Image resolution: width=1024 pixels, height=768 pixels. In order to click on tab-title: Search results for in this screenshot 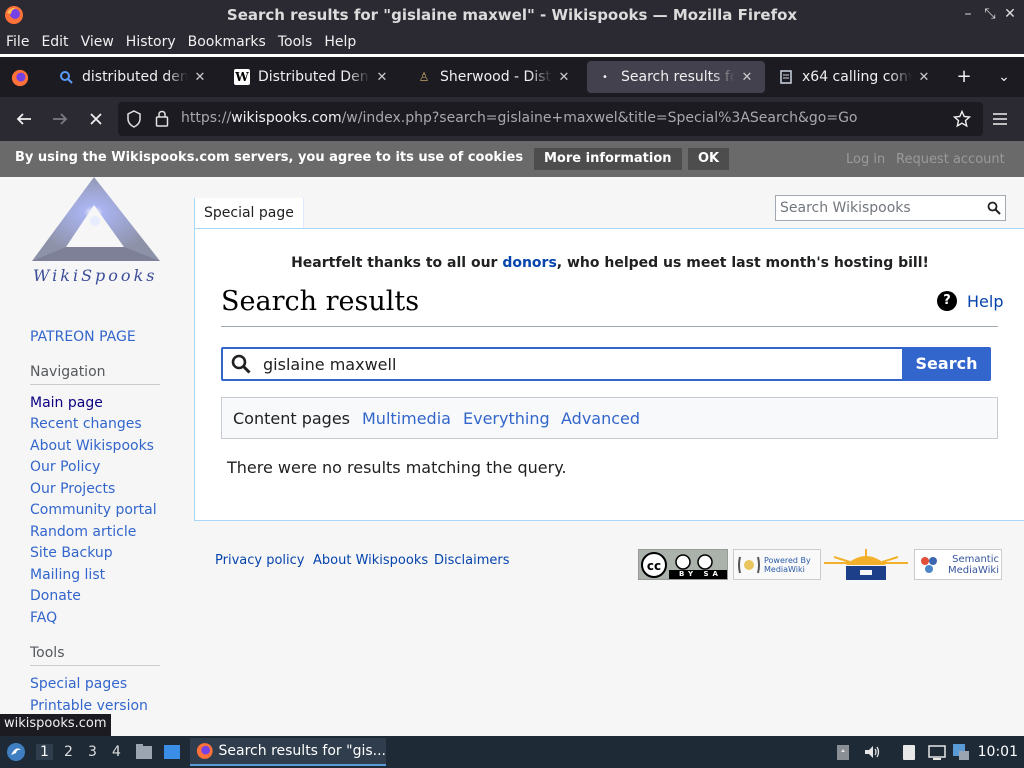, I will do `click(678, 77)`.